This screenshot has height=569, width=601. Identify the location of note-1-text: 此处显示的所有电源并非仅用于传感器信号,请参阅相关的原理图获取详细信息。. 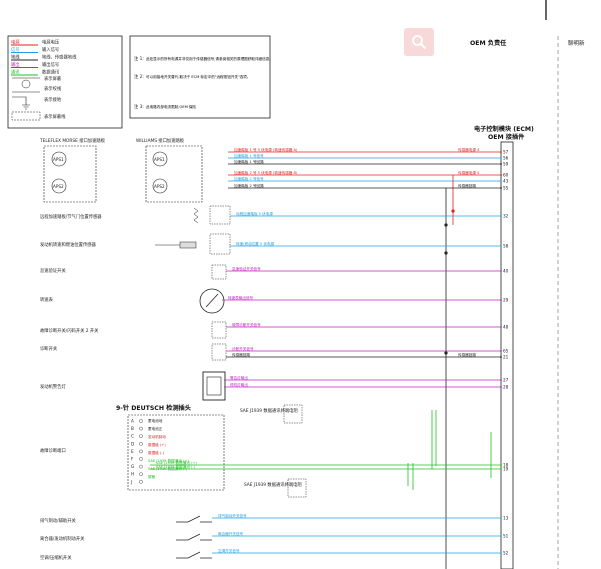
(209, 58).